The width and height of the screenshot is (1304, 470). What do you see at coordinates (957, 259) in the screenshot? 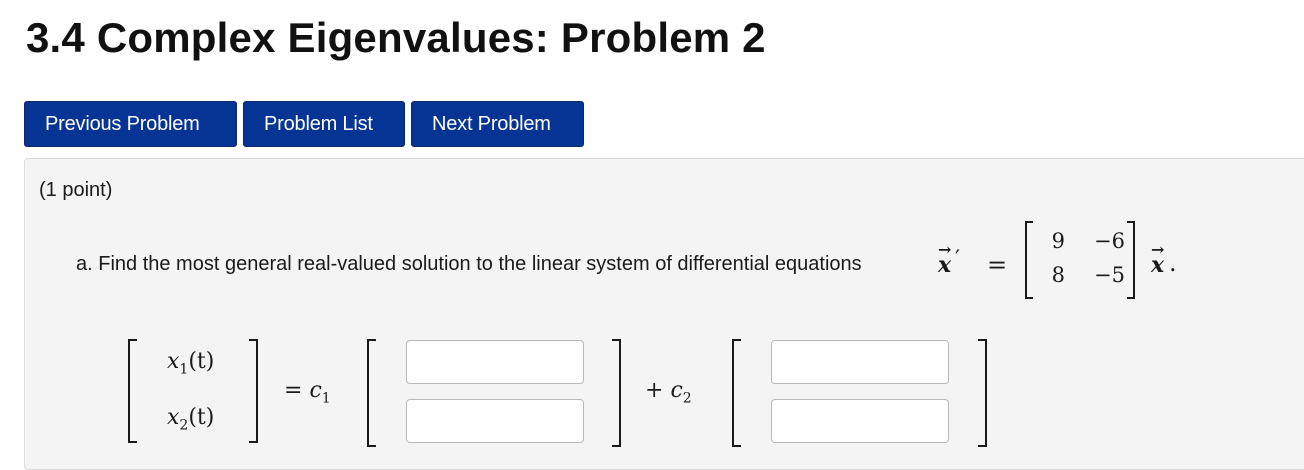
I see `prime-mark: ′` at bounding box center [957, 259].